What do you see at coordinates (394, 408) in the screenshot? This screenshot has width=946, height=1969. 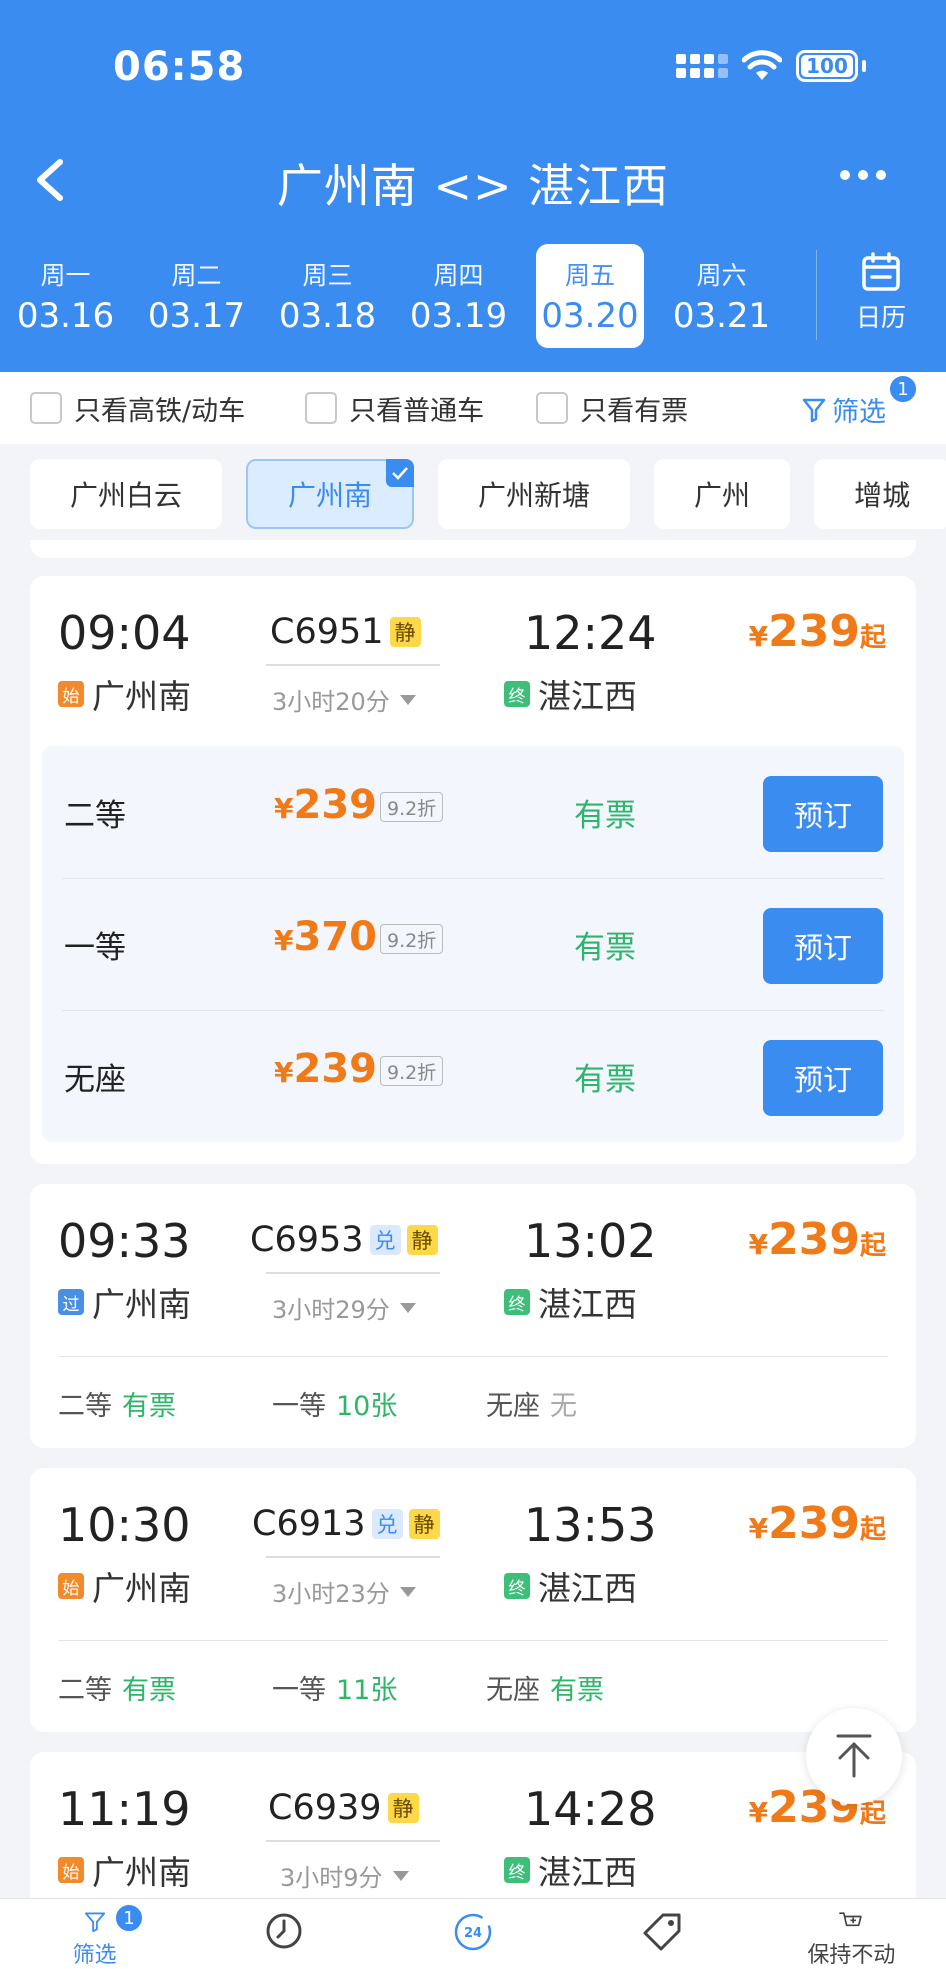 I see `normal-train-only-checkbox: 只看普通车` at bounding box center [394, 408].